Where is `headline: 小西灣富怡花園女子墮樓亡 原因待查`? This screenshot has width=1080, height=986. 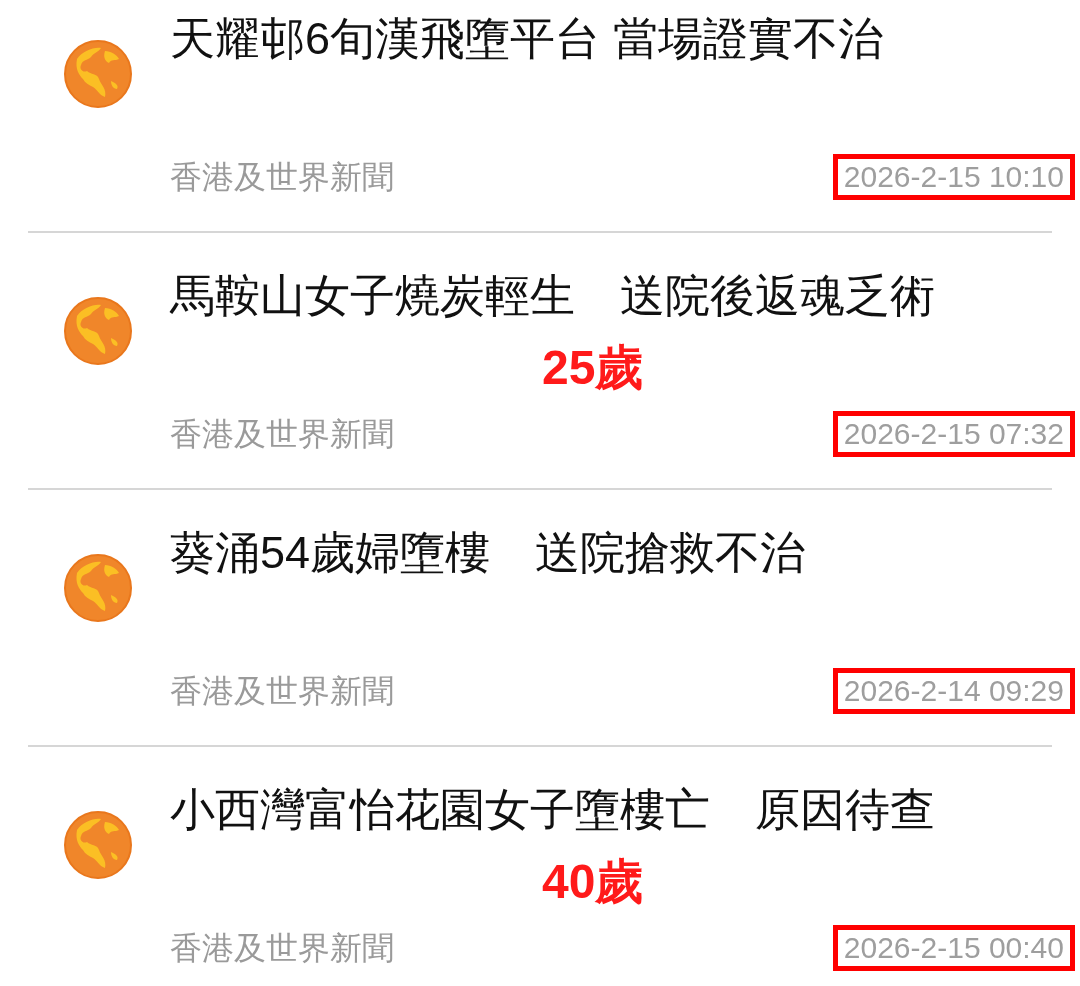
headline: 小西灣富怡花園女子墮樓亡 原因待查 is located at coordinates (552, 810).